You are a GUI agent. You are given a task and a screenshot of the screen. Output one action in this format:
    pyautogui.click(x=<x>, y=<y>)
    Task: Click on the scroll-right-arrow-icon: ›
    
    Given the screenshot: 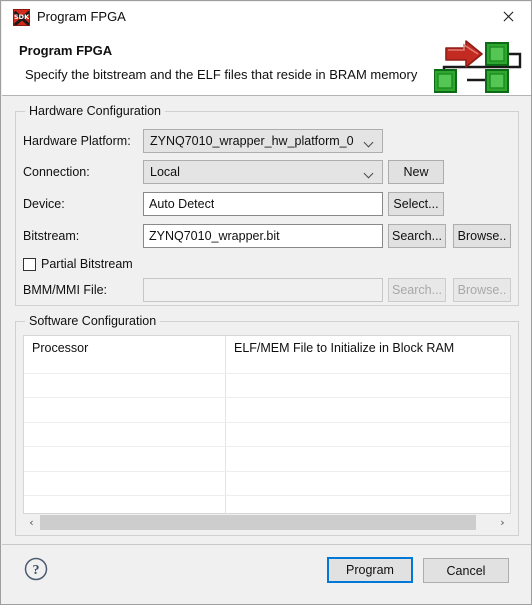 What is the action you would take?
    pyautogui.click(x=502, y=522)
    